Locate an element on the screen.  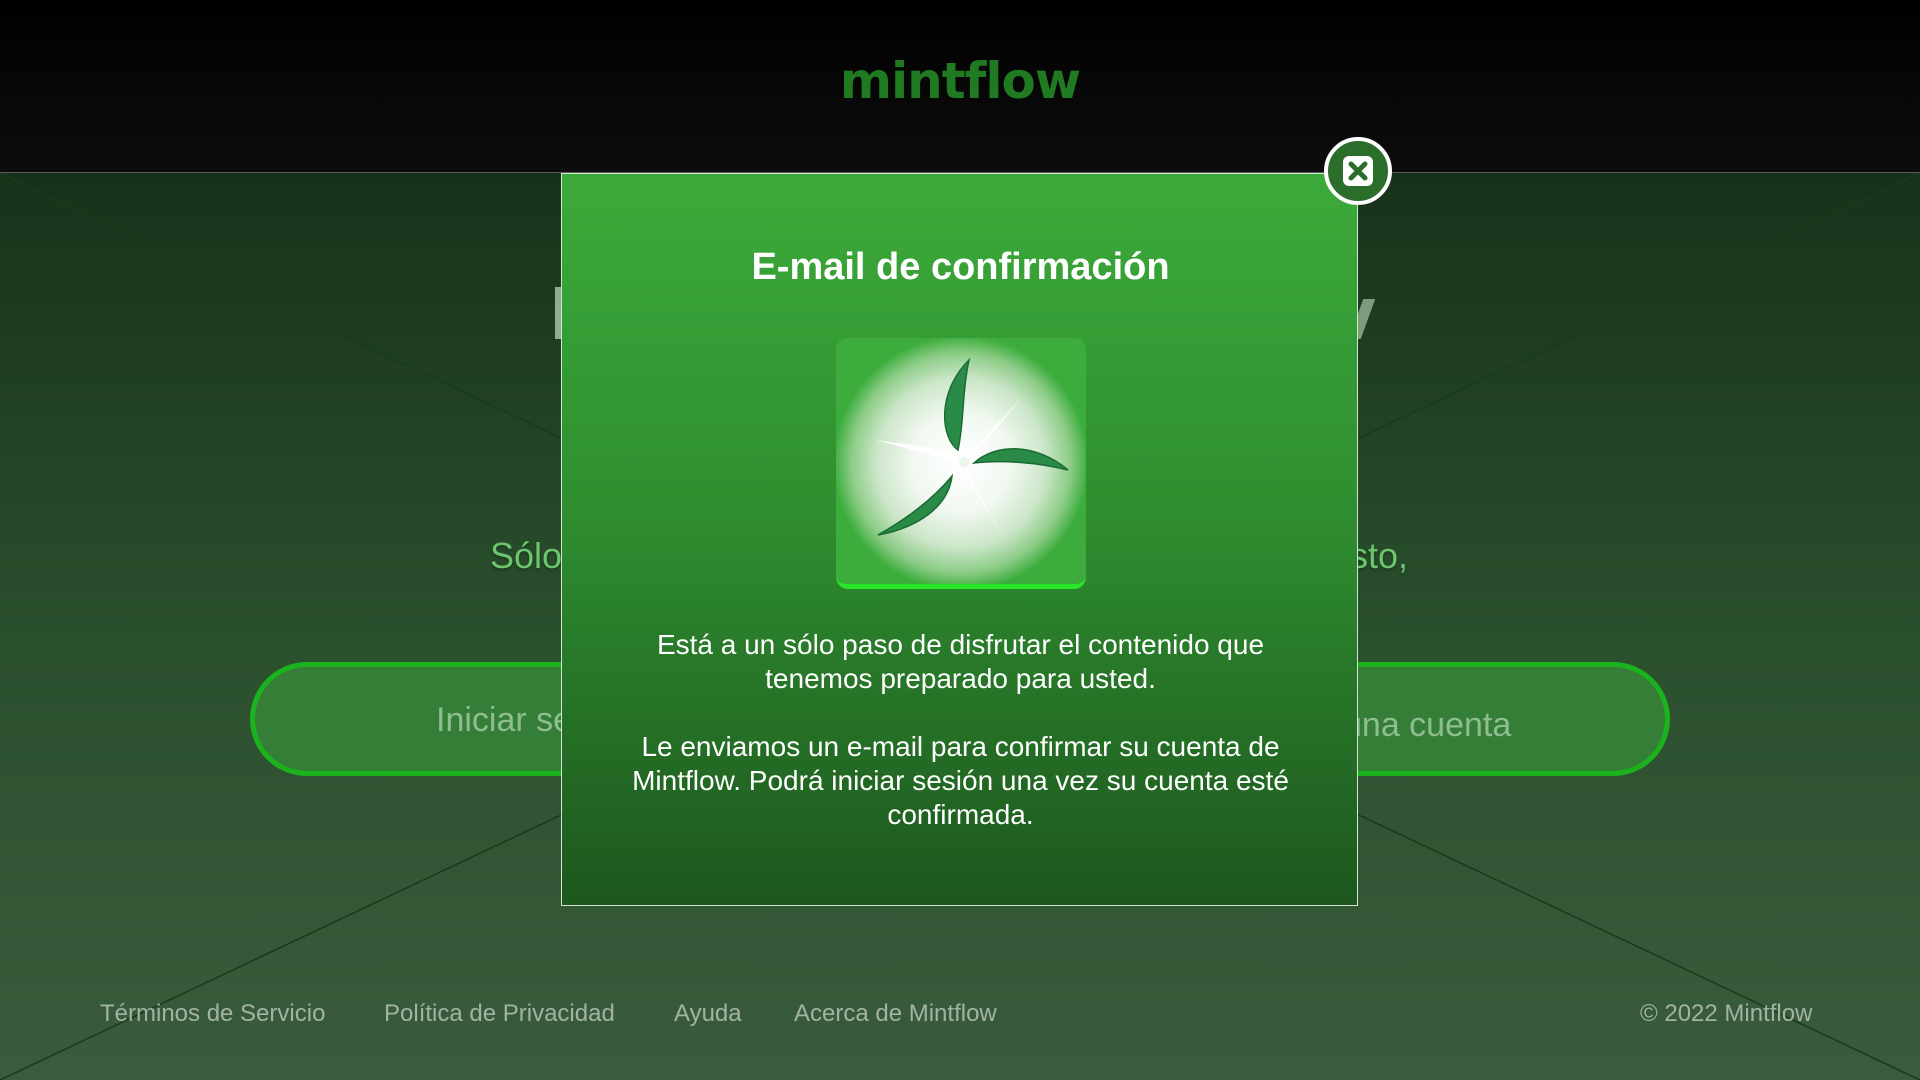
footer-link-terms: Términos de Servicio is located at coordinates (212, 1014).